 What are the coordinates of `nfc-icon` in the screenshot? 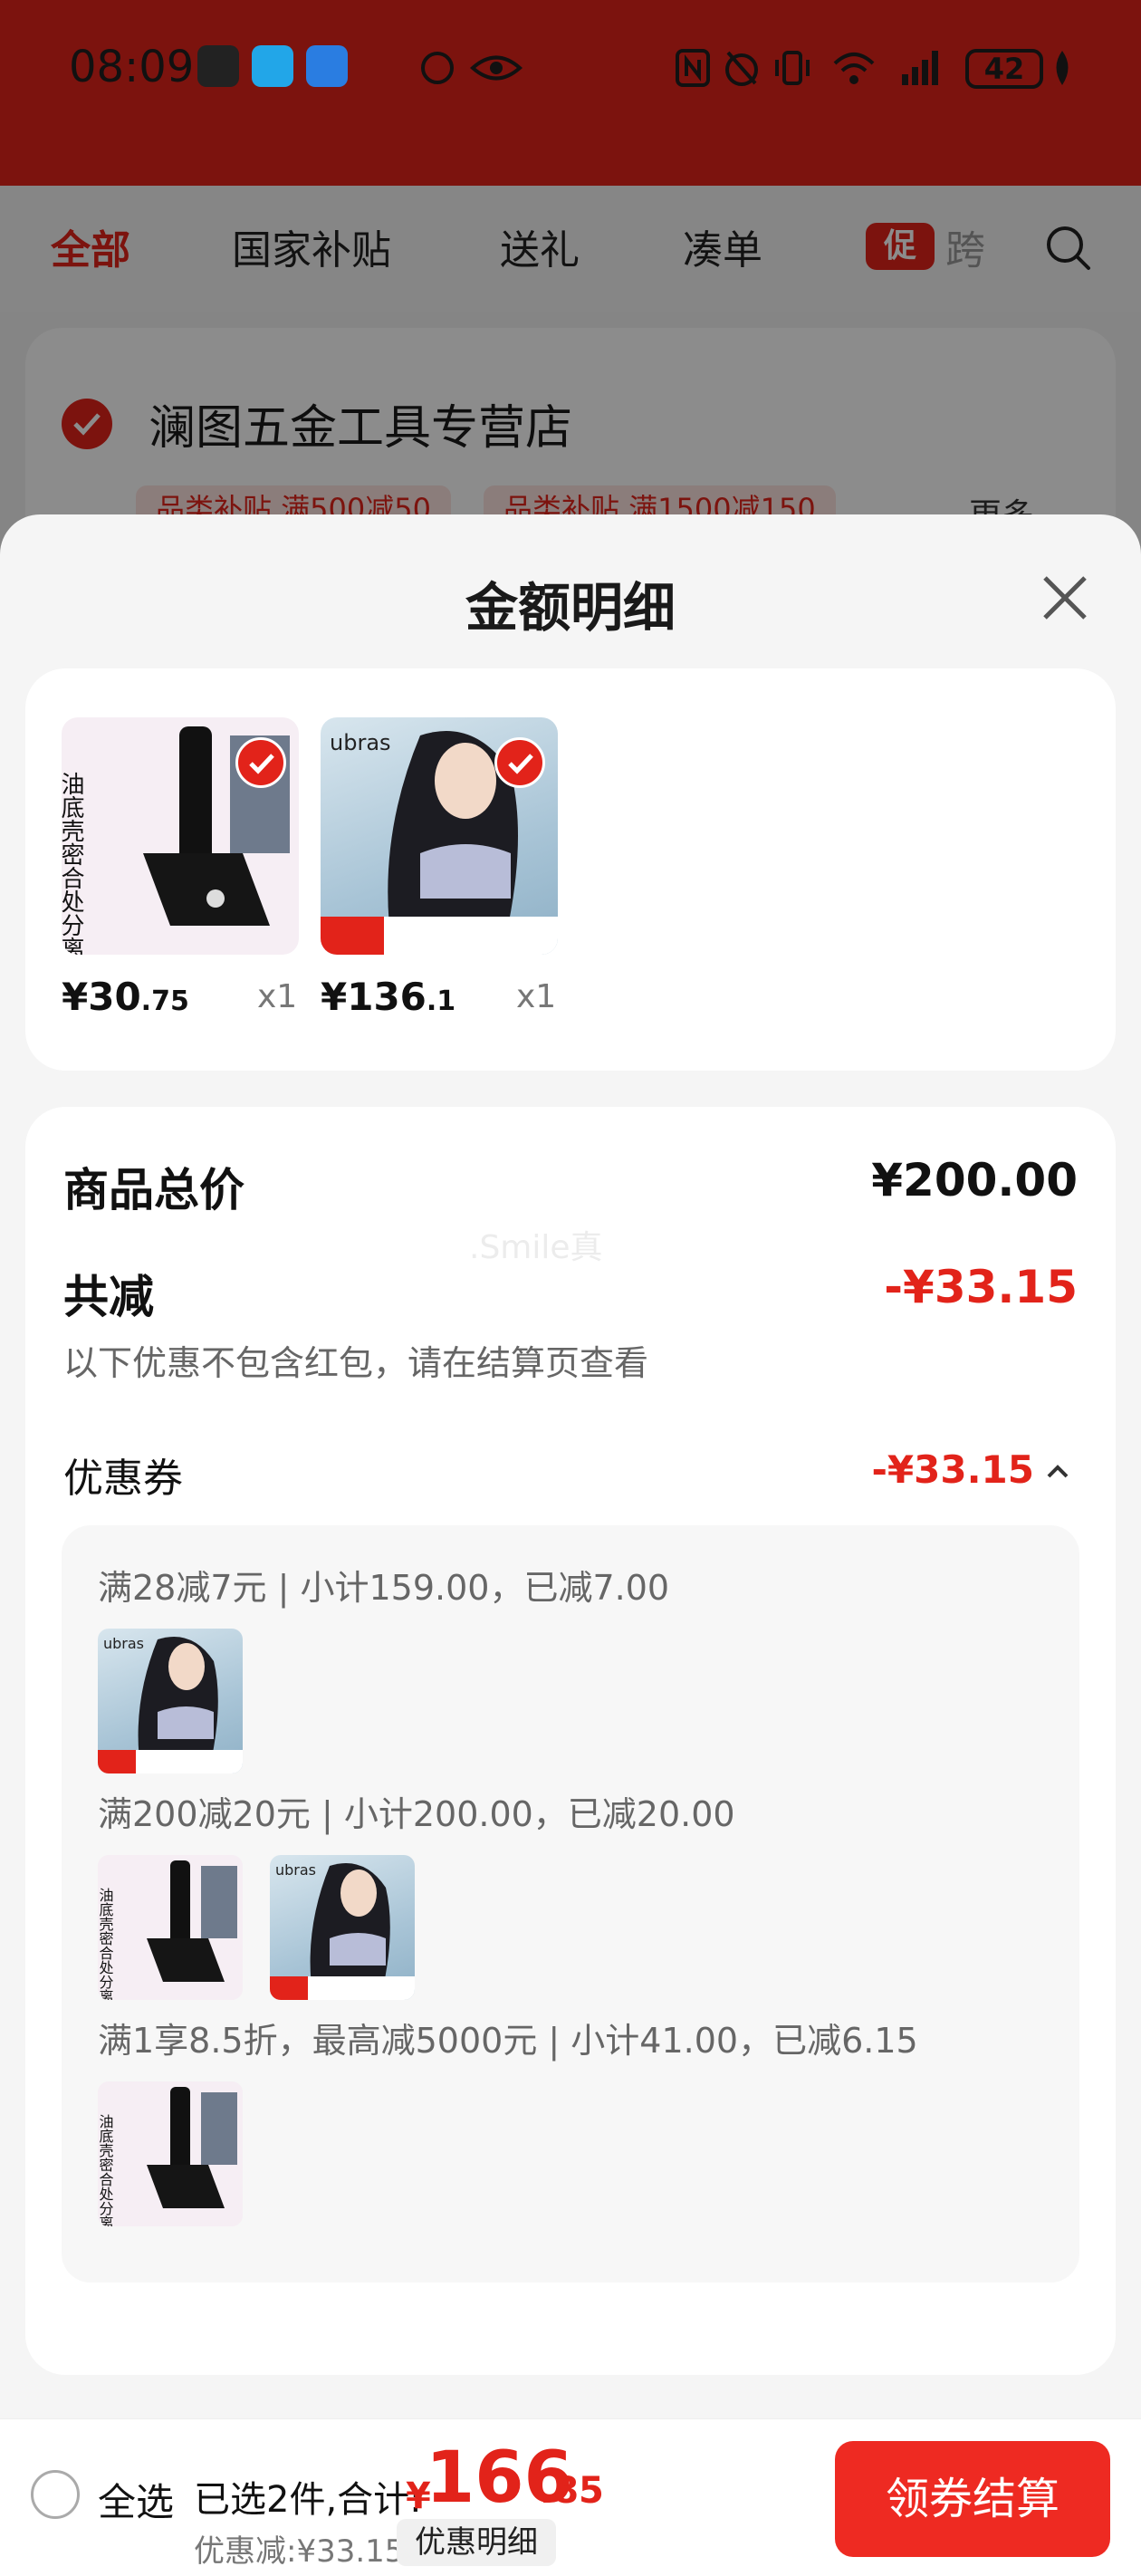 It's located at (693, 68).